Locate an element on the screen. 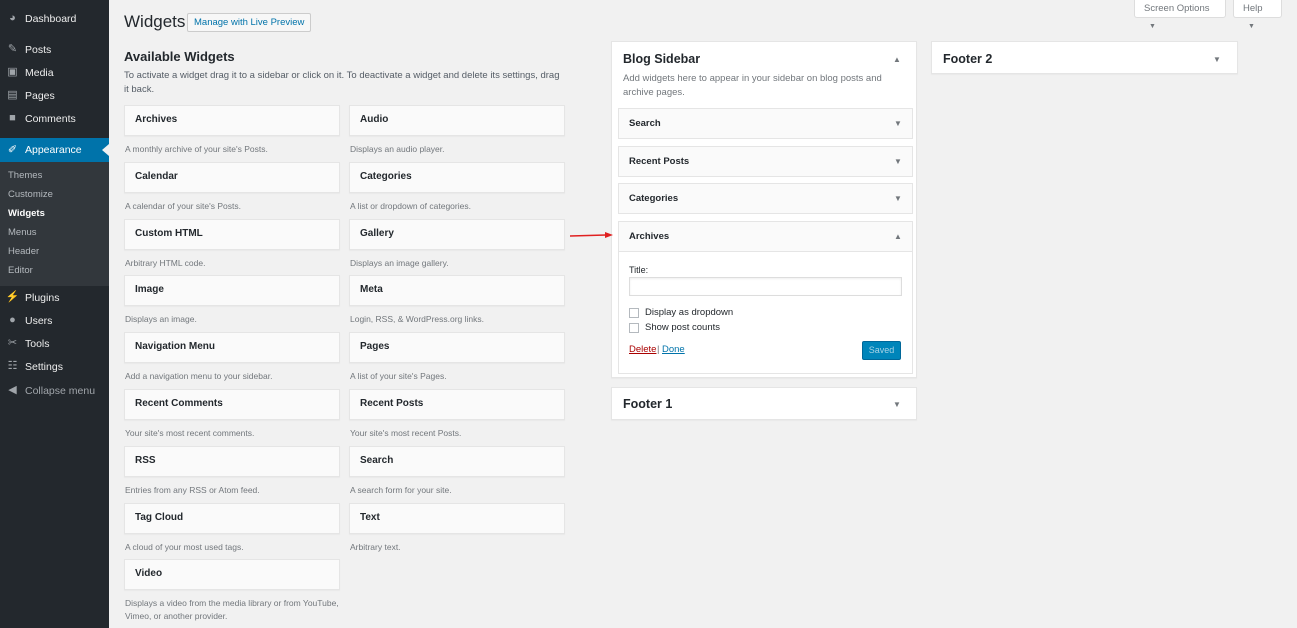 The image size is (1297, 628). widget-rss: RSS is located at coordinates (232, 461).